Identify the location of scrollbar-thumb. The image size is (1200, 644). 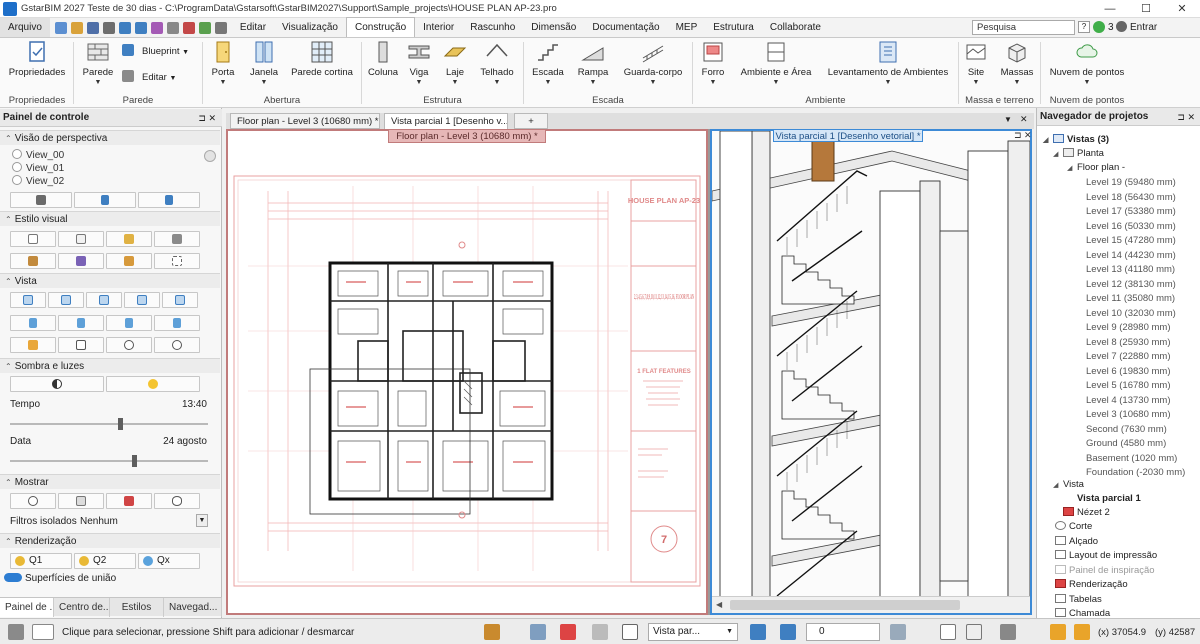
(845, 605).